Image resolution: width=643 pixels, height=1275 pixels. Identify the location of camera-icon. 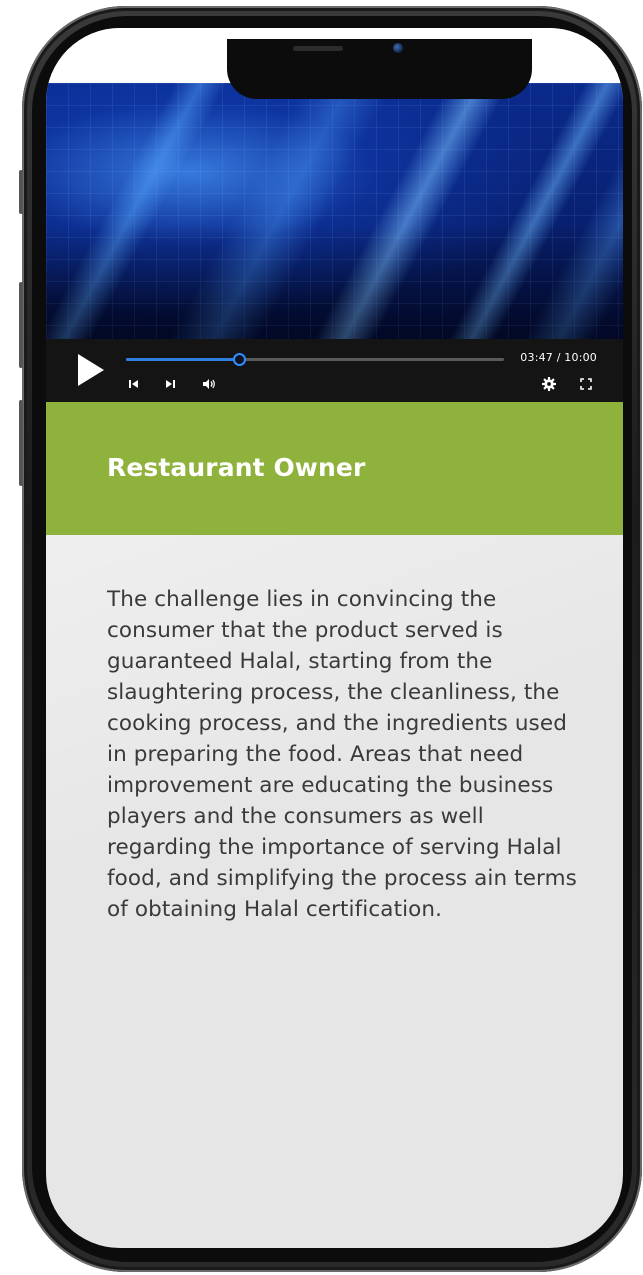
(398, 48).